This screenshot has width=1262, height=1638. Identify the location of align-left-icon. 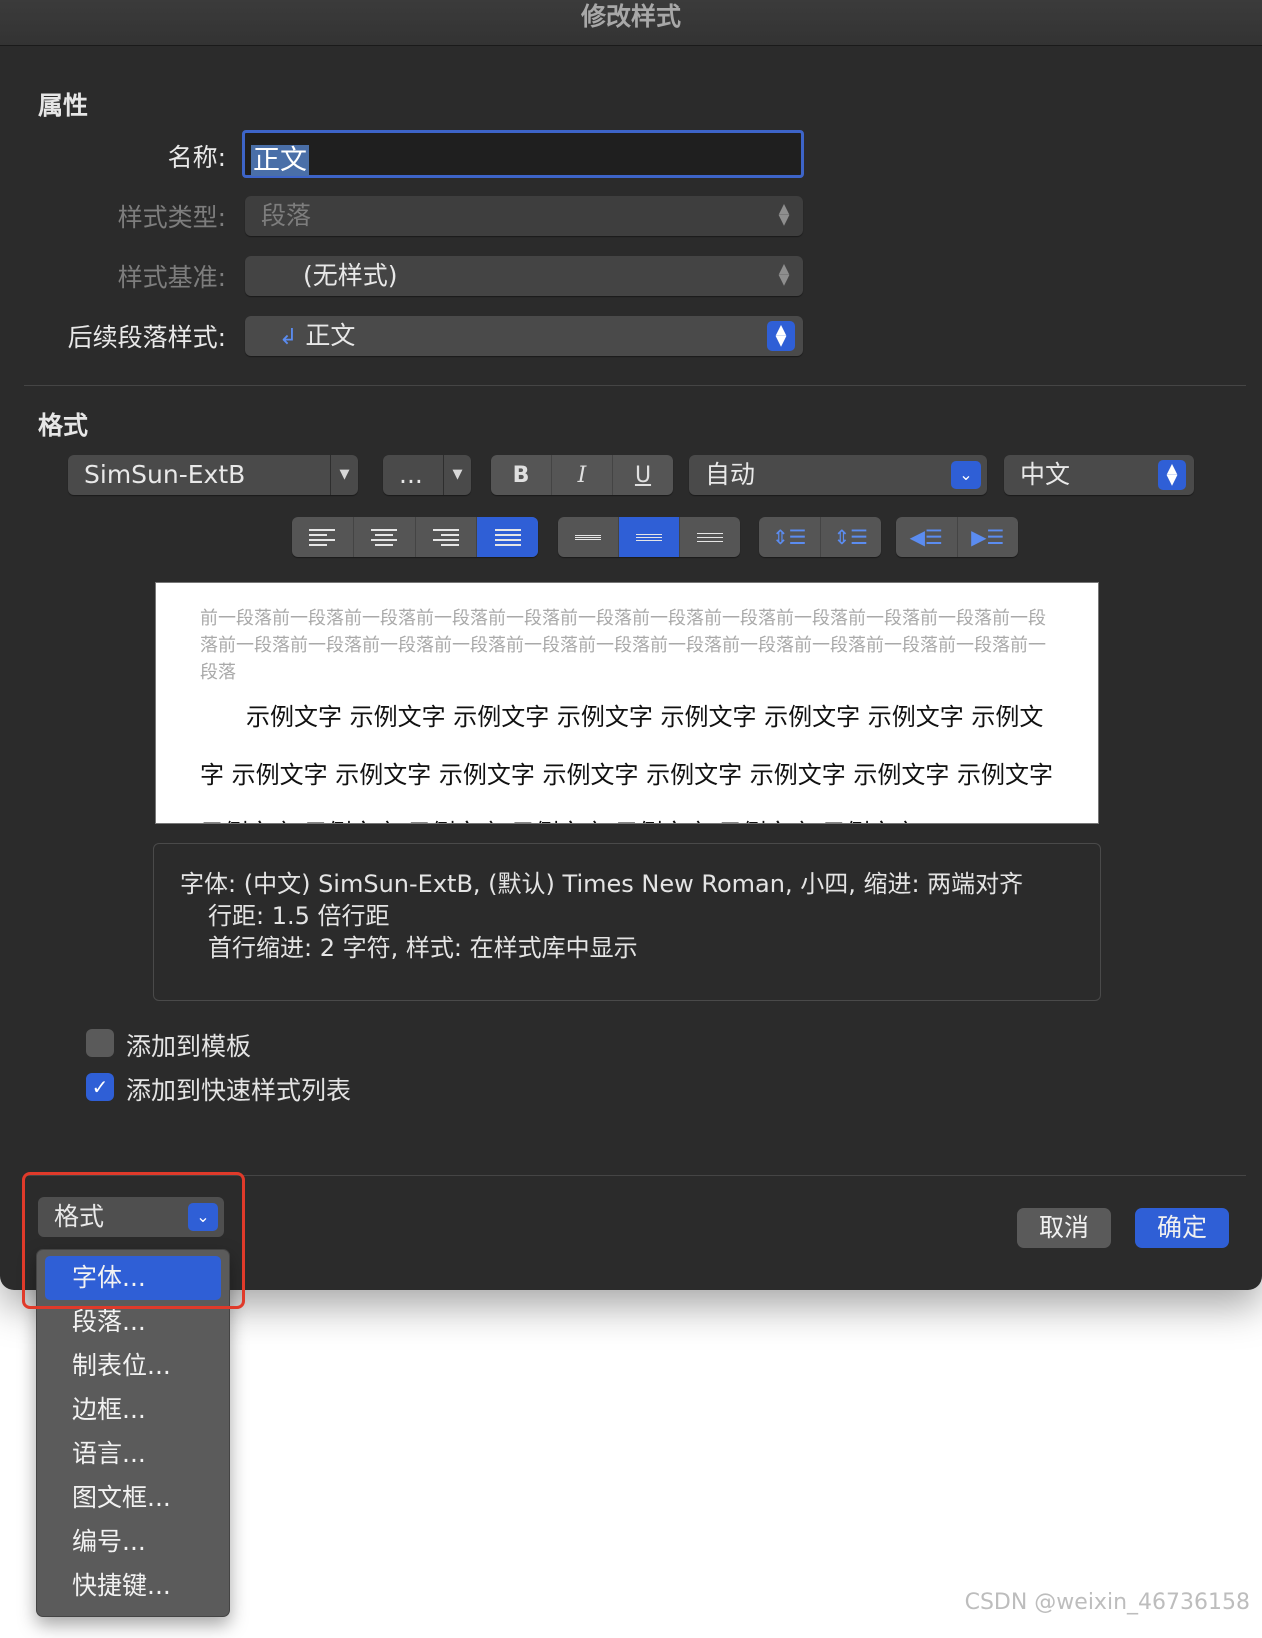
(322, 537).